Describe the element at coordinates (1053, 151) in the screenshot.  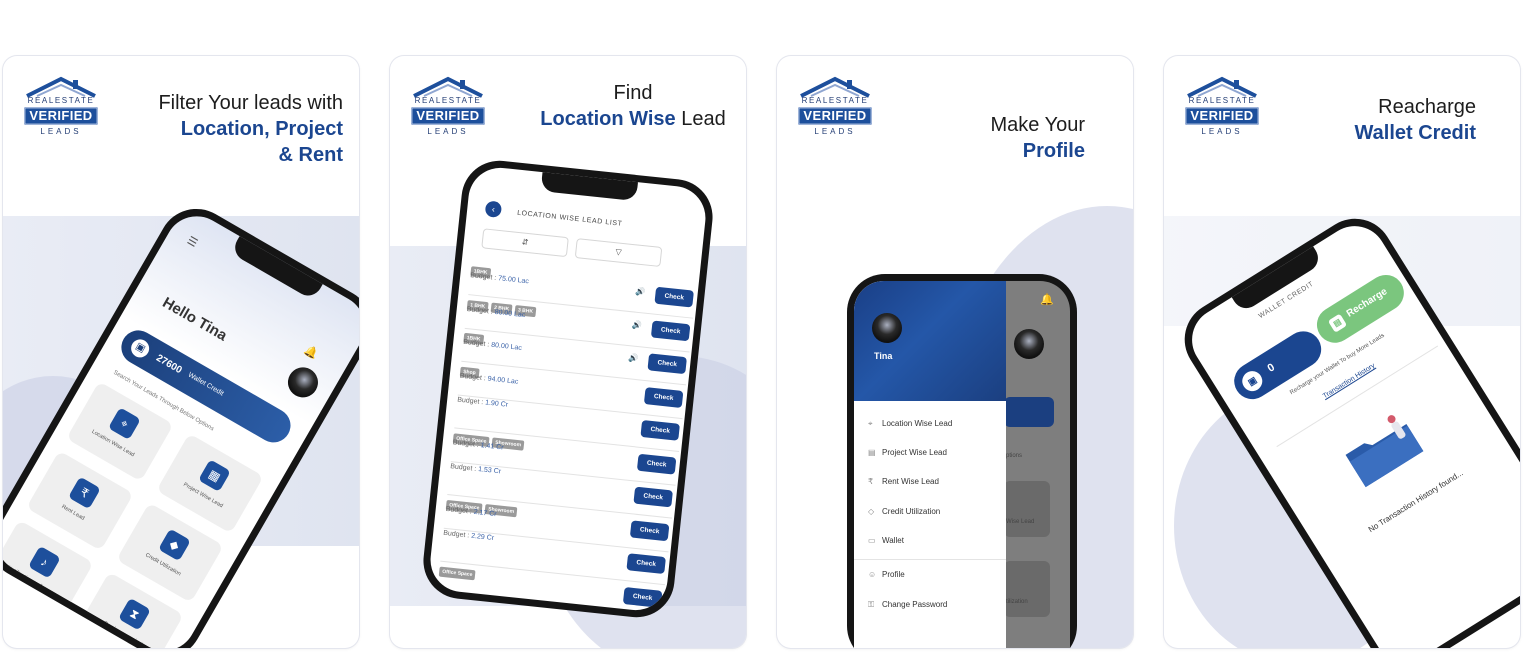
I see `headline-line-2: Profile` at that location.